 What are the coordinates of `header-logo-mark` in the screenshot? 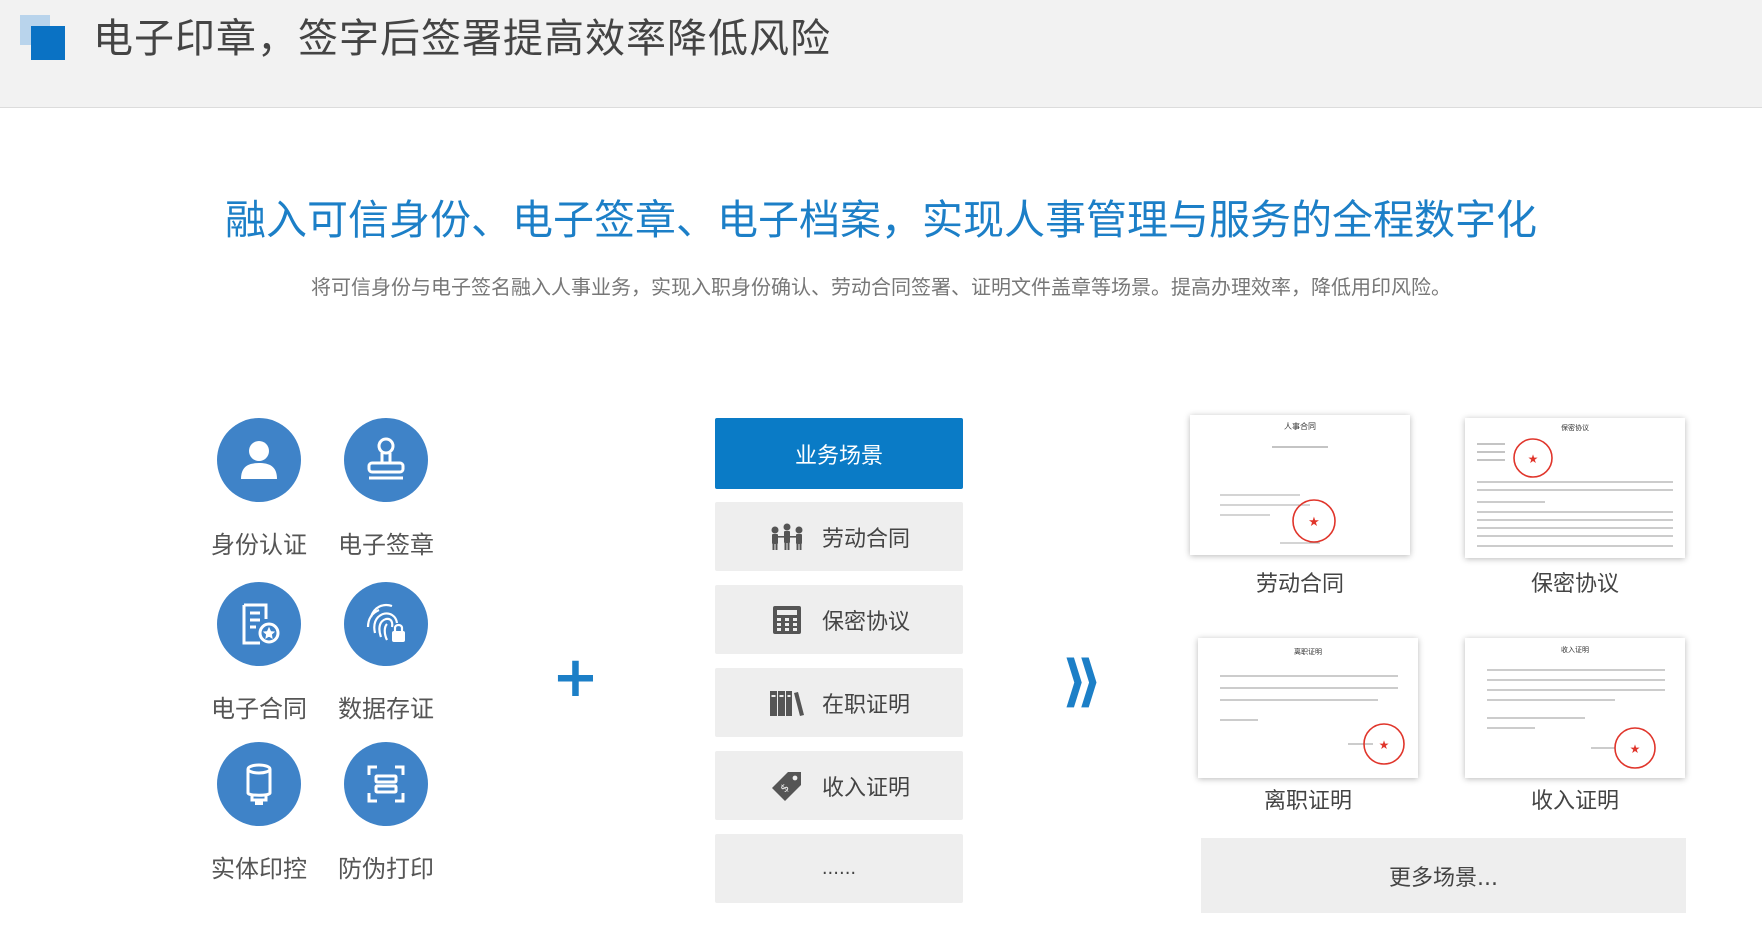 It's located at (43, 38).